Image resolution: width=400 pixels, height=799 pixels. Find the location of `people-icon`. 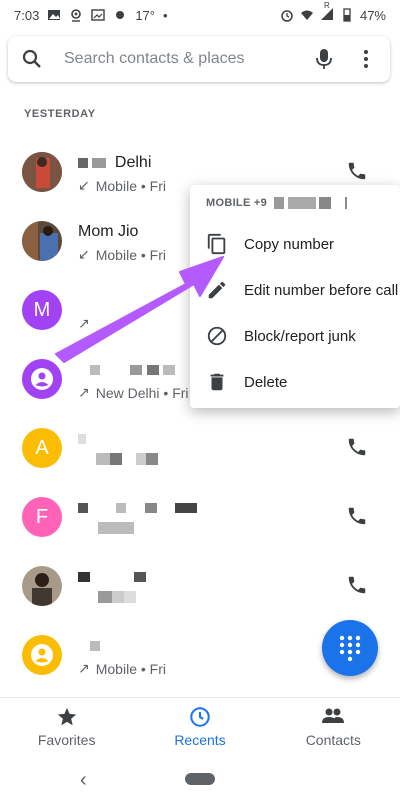

people-icon is located at coordinates (333, 715).